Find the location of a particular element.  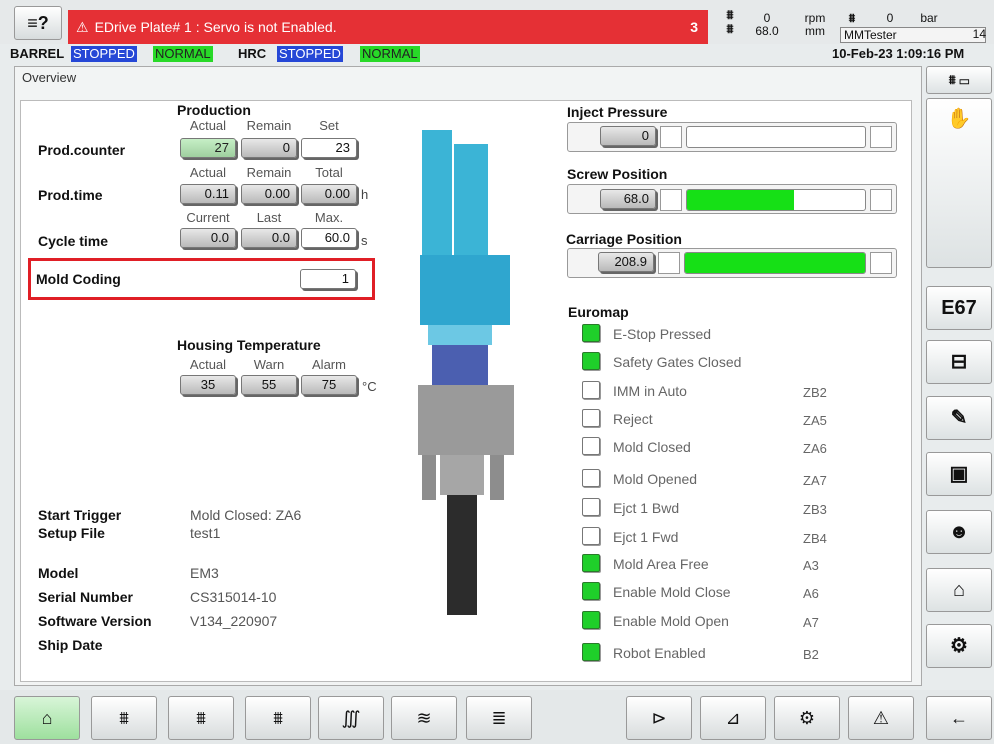

housing-temp-title: Housing Temperature is located at coordinates (249, 345).